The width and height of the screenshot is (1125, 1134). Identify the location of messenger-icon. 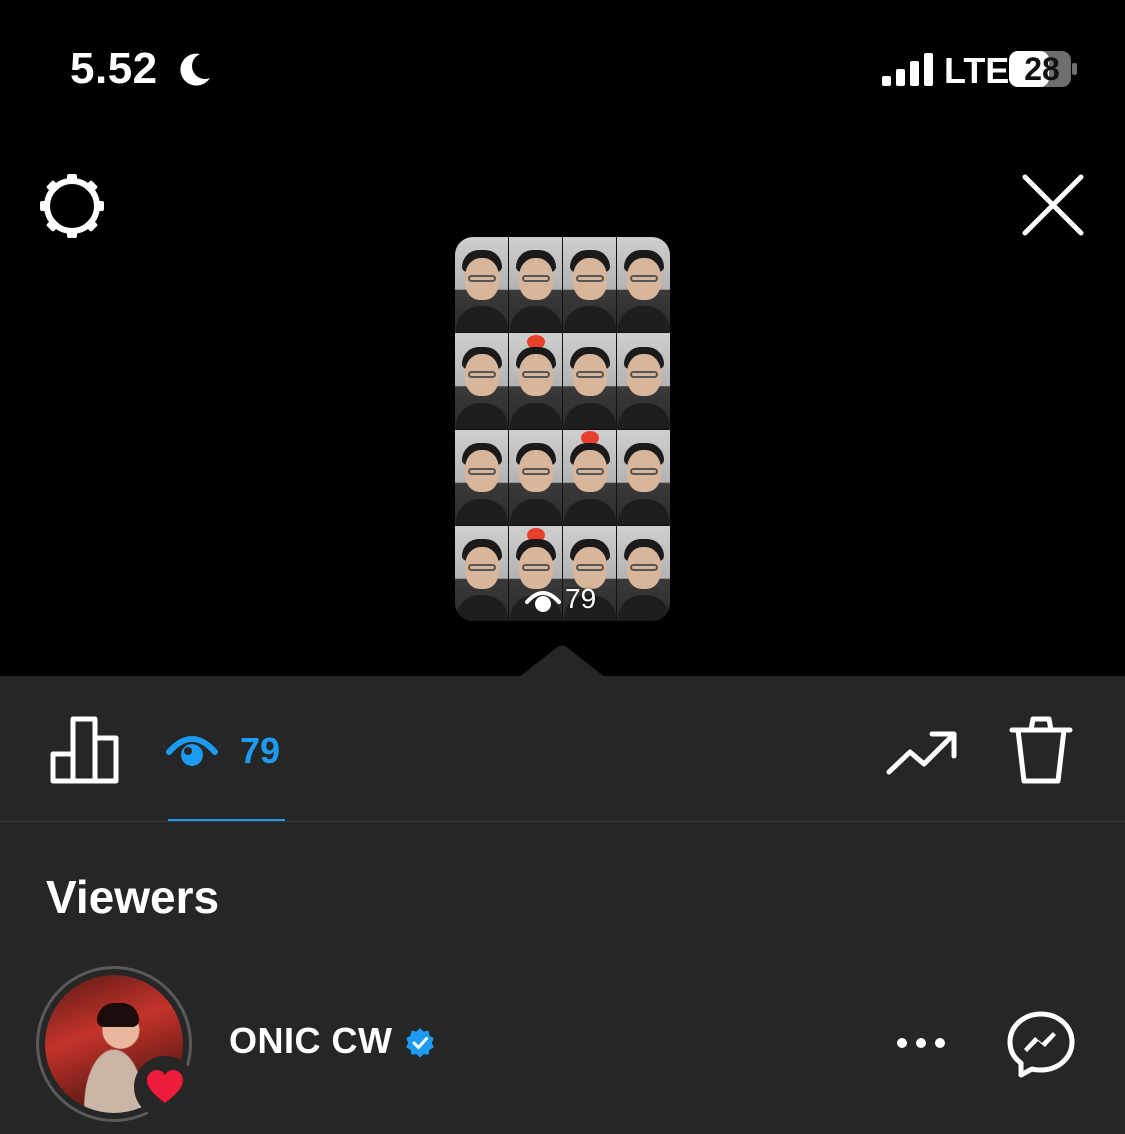
(1041, 1045).